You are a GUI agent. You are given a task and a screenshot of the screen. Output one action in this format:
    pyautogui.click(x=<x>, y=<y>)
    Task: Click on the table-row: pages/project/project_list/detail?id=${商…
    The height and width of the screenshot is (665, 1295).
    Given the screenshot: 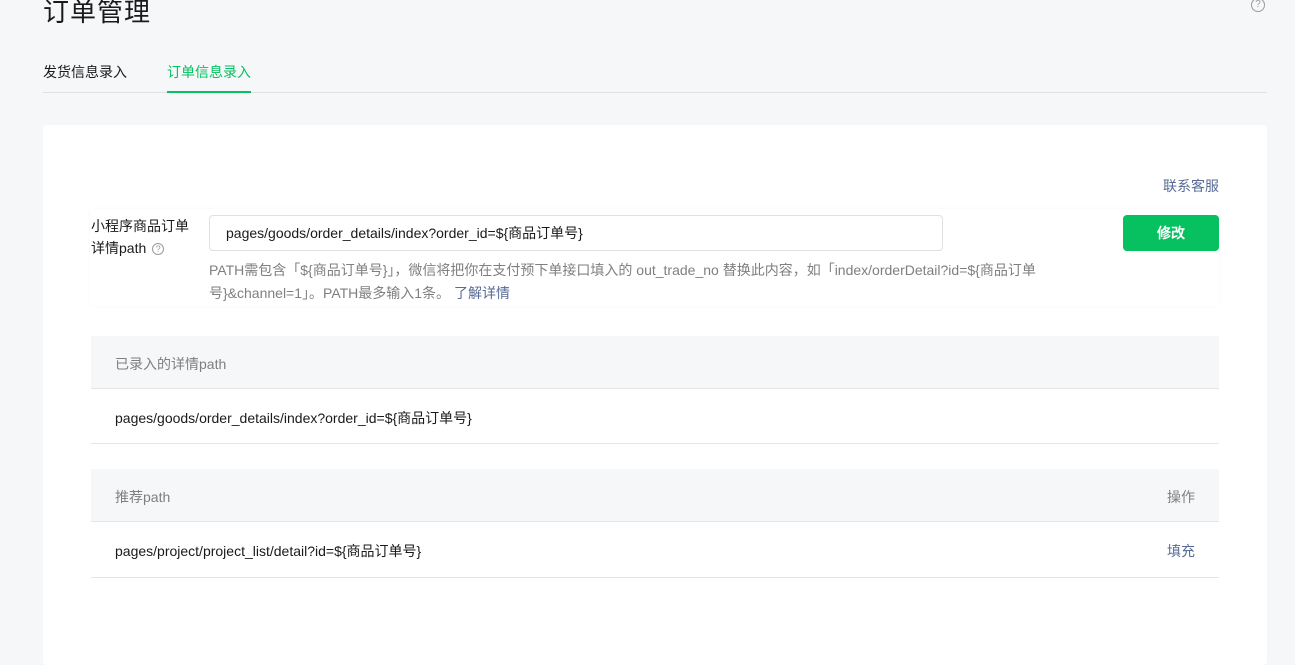 What is the action you would take?
    pyautogui.click(x=655, y=550)
    